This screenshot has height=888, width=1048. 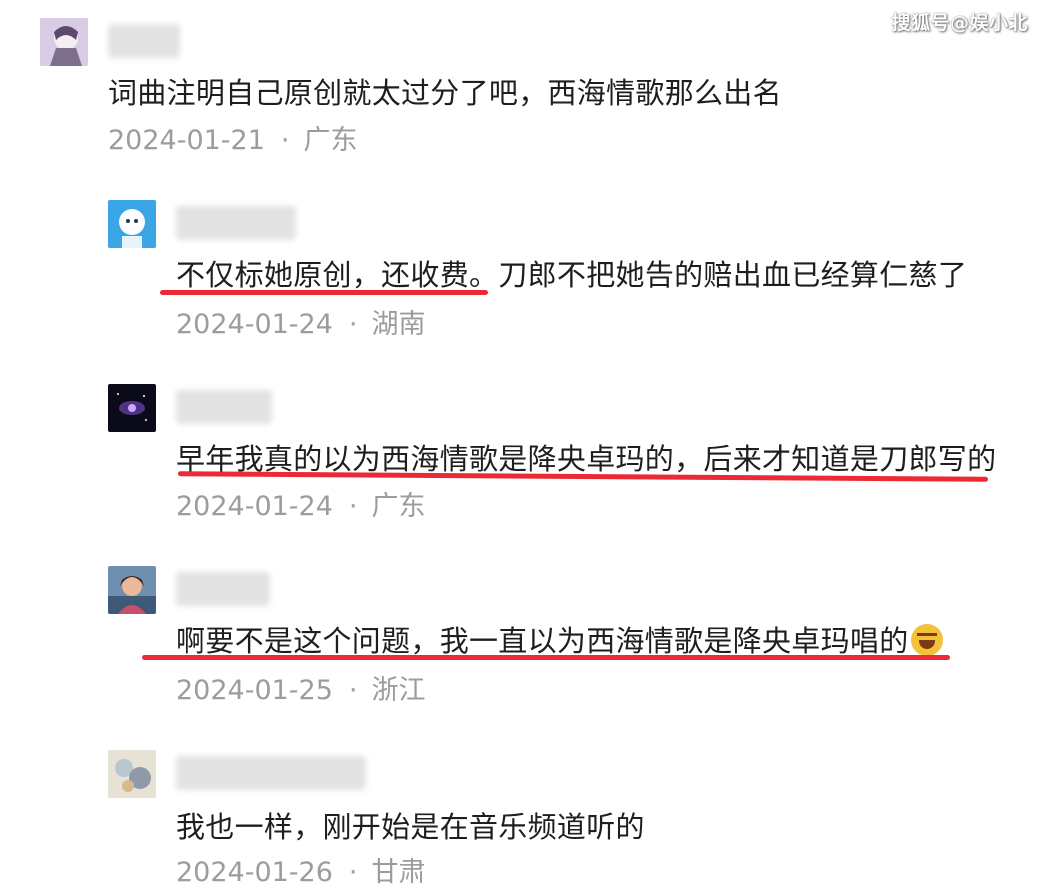 I want to click on portrait-avatar-icon, so click(x=132, y=590).